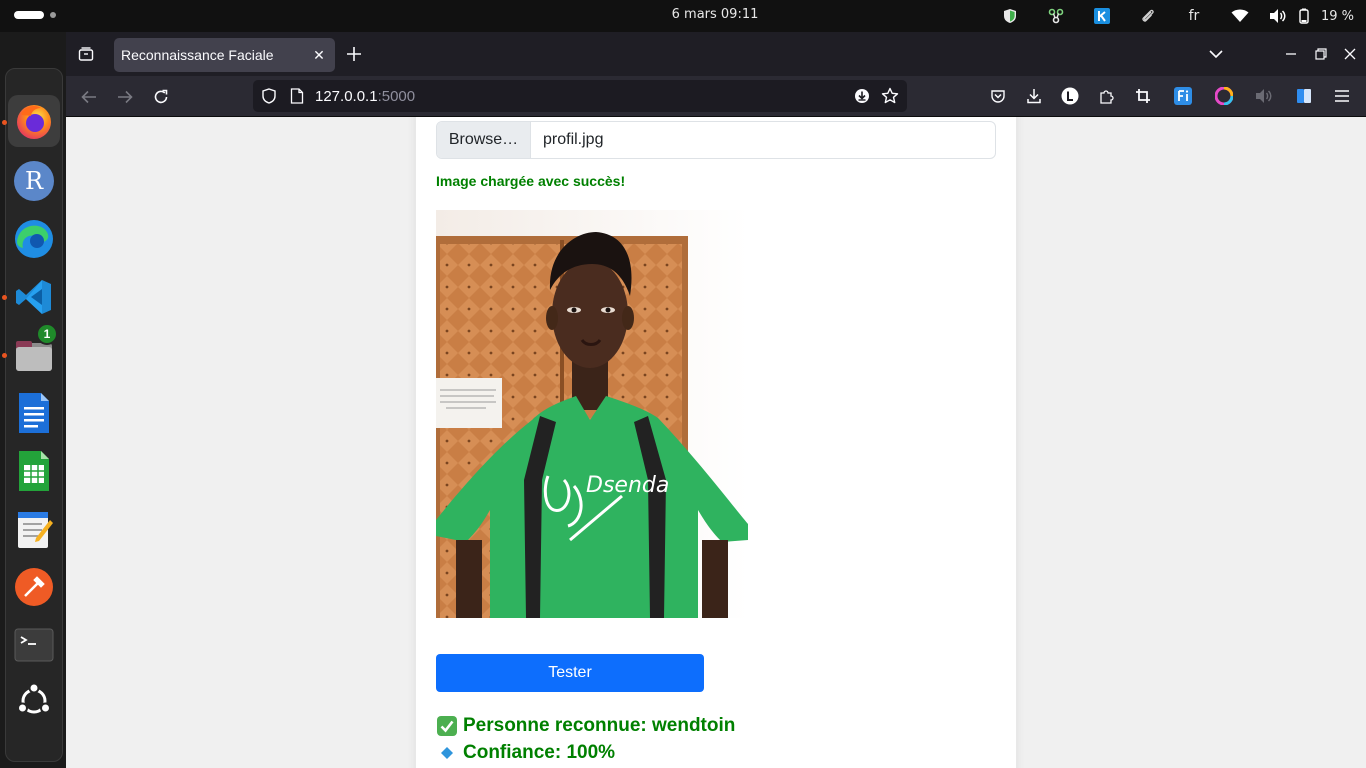 This screenshot has height=768, width=1366. I want to click on screenshot-crop-button, so click(1143, 96).